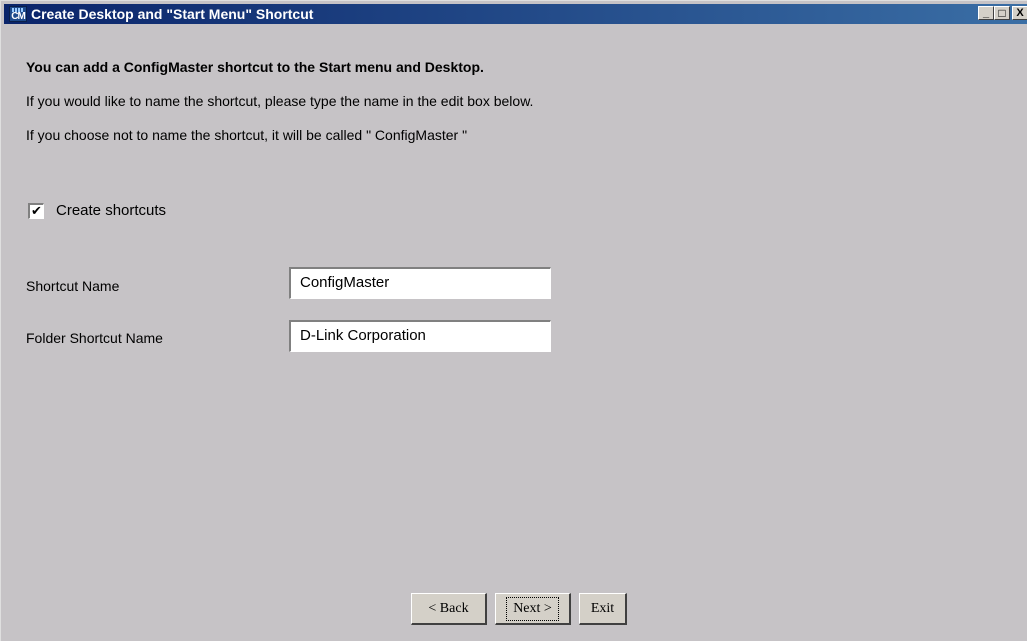 Image resolution: width=1027 pixels, height=641 pixels. What do you see at coordinates (18, 14) in the screenshot?
I see `configmaster-app-icon: CM` at bounding box center [18, 14].